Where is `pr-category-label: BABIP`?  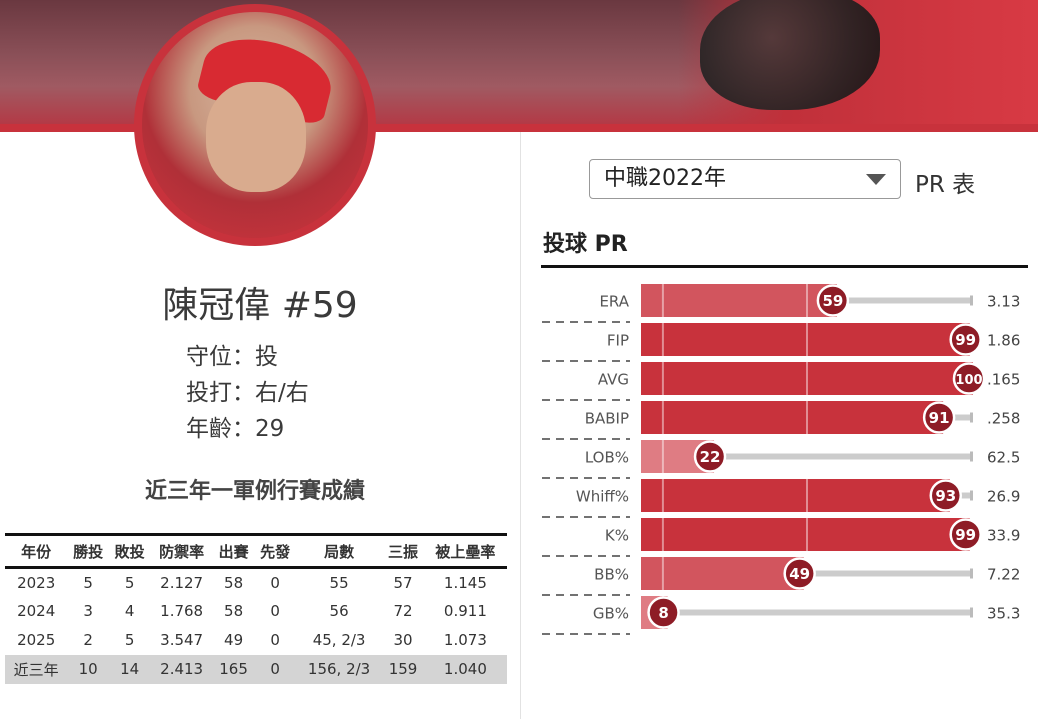 pr-category-label: BABIP is located at coordinates (607, 419).